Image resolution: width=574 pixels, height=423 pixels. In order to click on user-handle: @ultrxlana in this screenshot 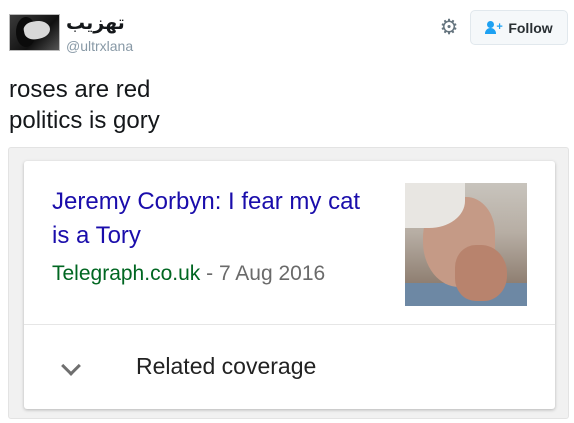, I will do `click(99, 46)`.